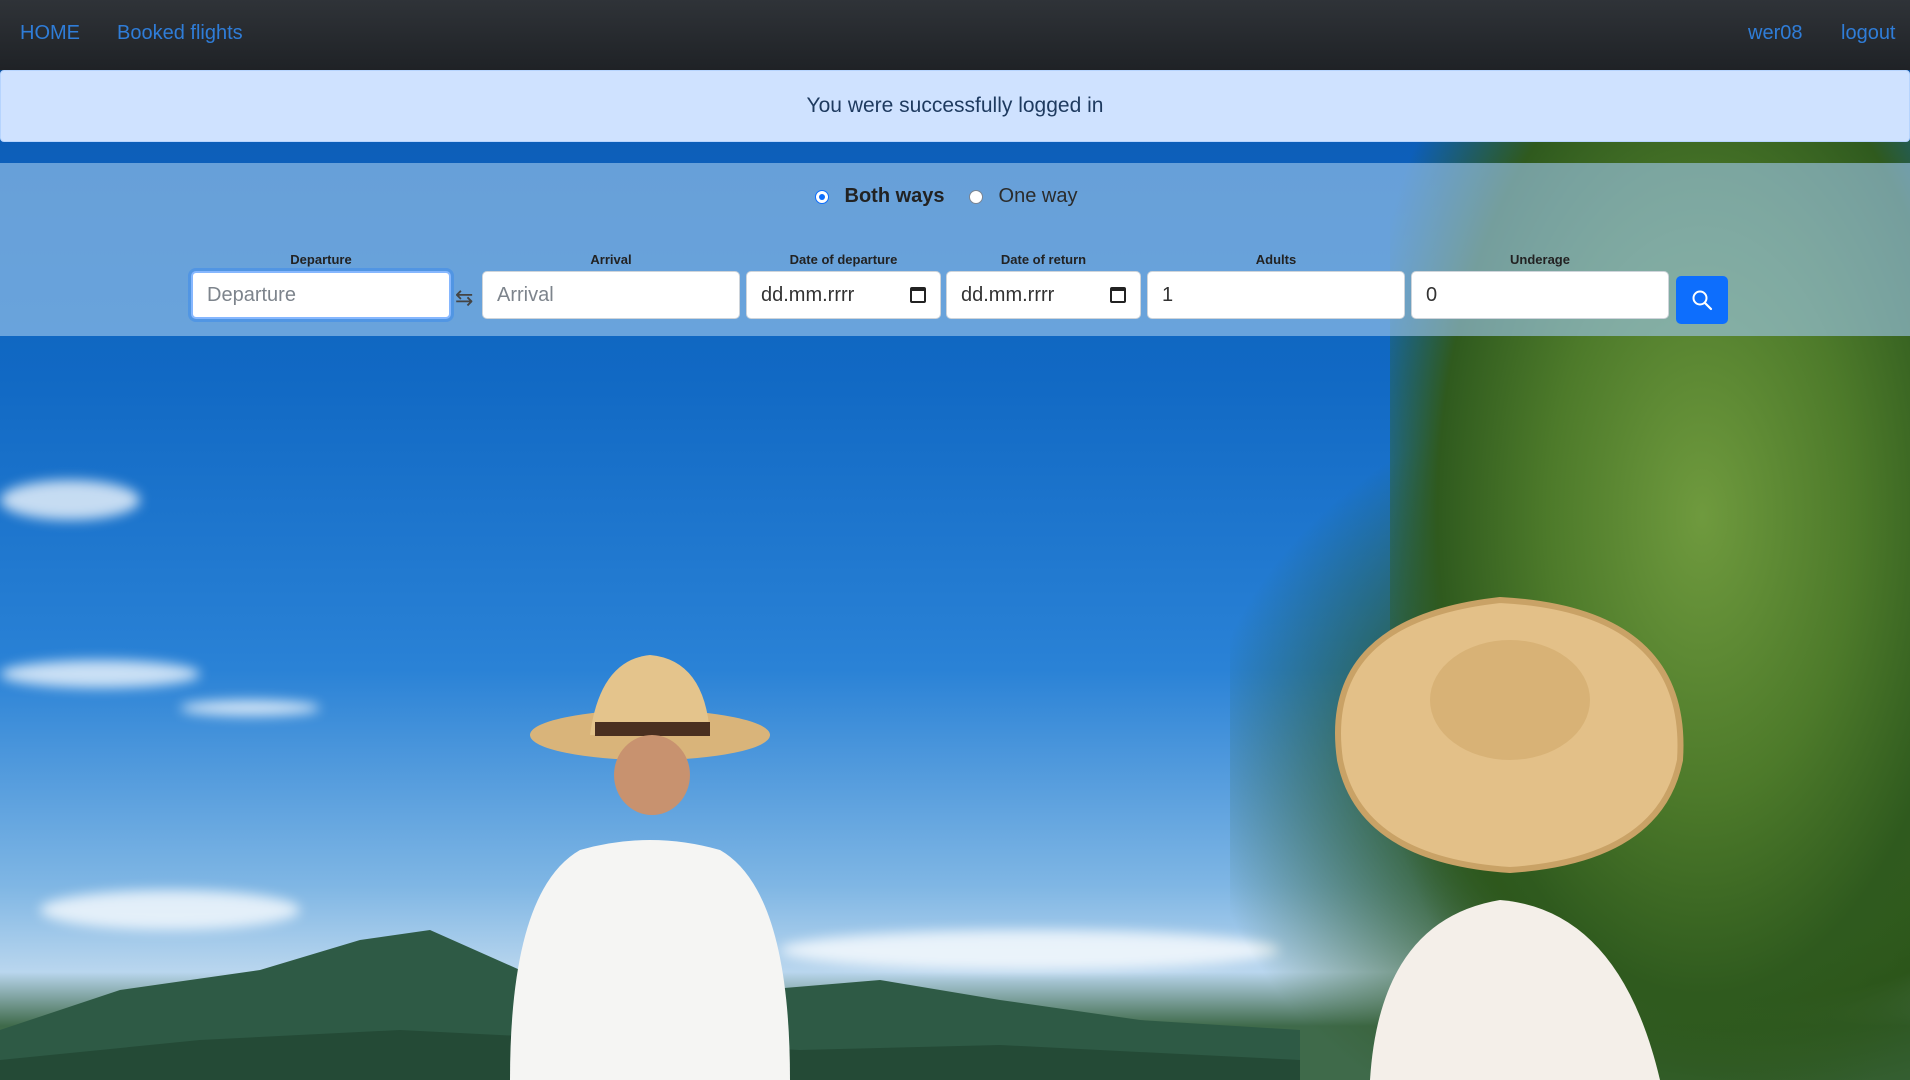 Image resolution: width=1910 pixels, height=1080 pixels. Describe the element at coordinates (1276, 295) in the screenshot. I see `adults-input: 1` at that location.